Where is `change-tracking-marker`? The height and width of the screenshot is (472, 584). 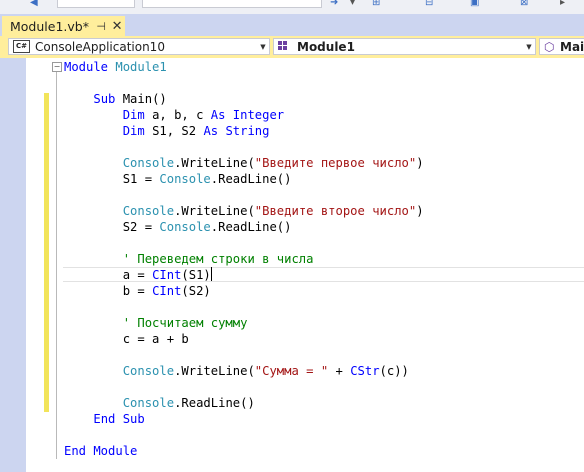 change-tracking-marker is located at coordinates (46, 252).